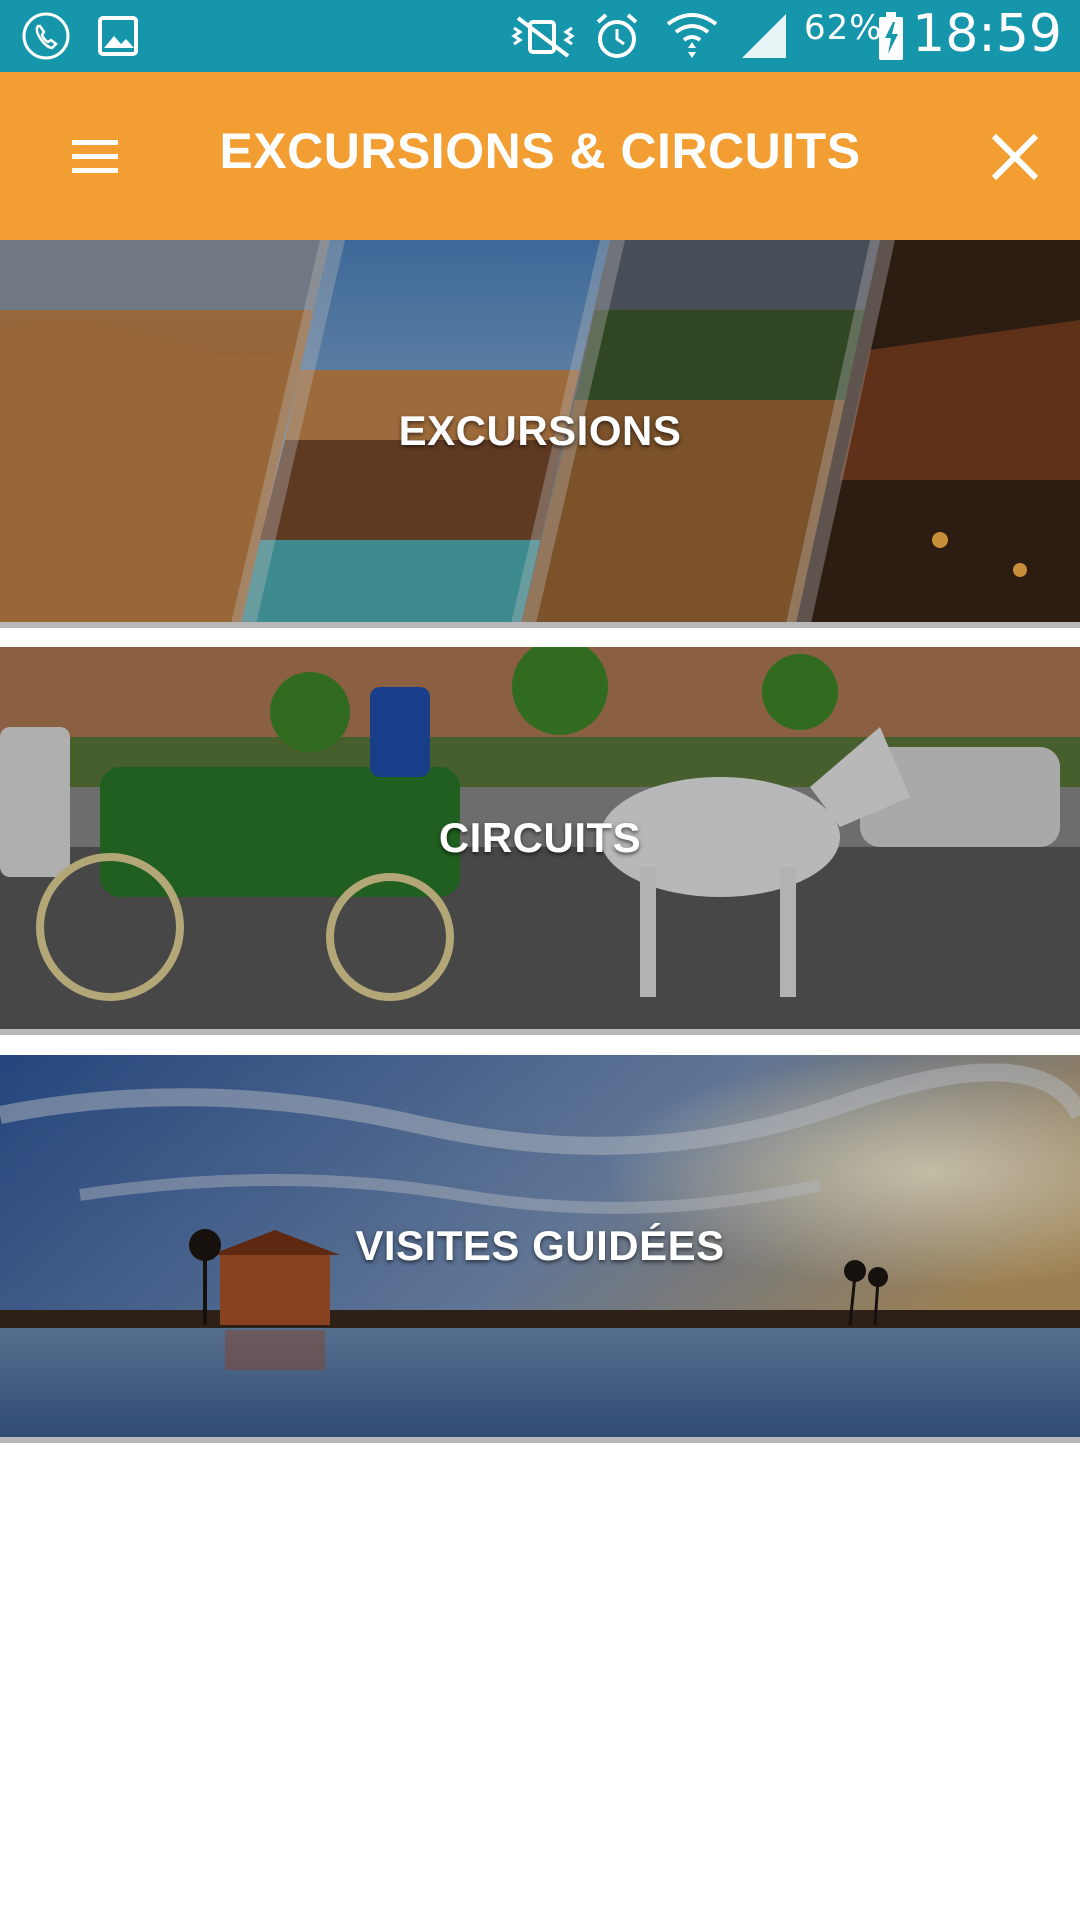  Describe the element at coordinates (118, 36) in the screenshot. I see `image-icon` at that location.